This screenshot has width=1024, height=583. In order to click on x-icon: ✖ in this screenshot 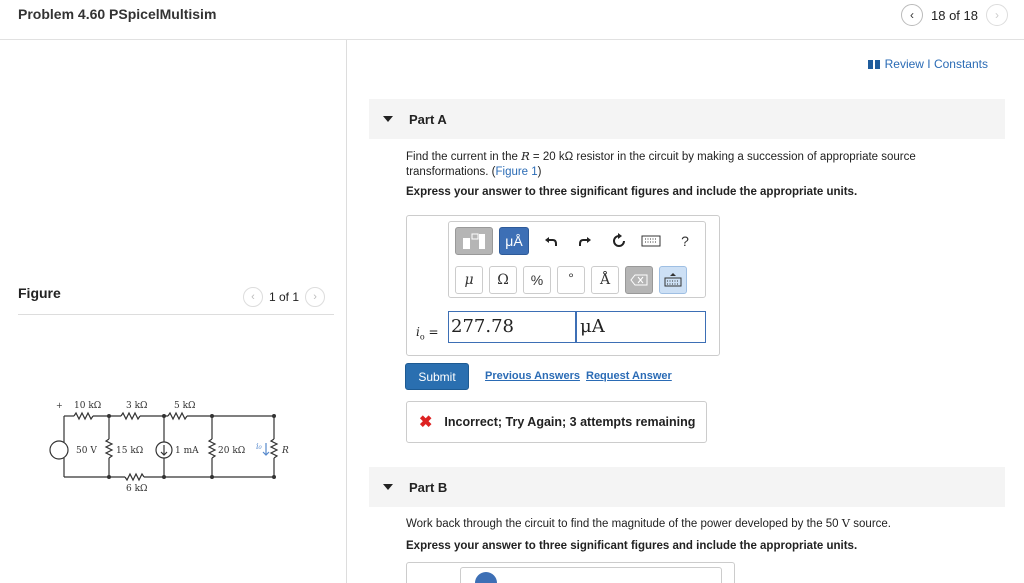, I will do `click(426, 422)`.